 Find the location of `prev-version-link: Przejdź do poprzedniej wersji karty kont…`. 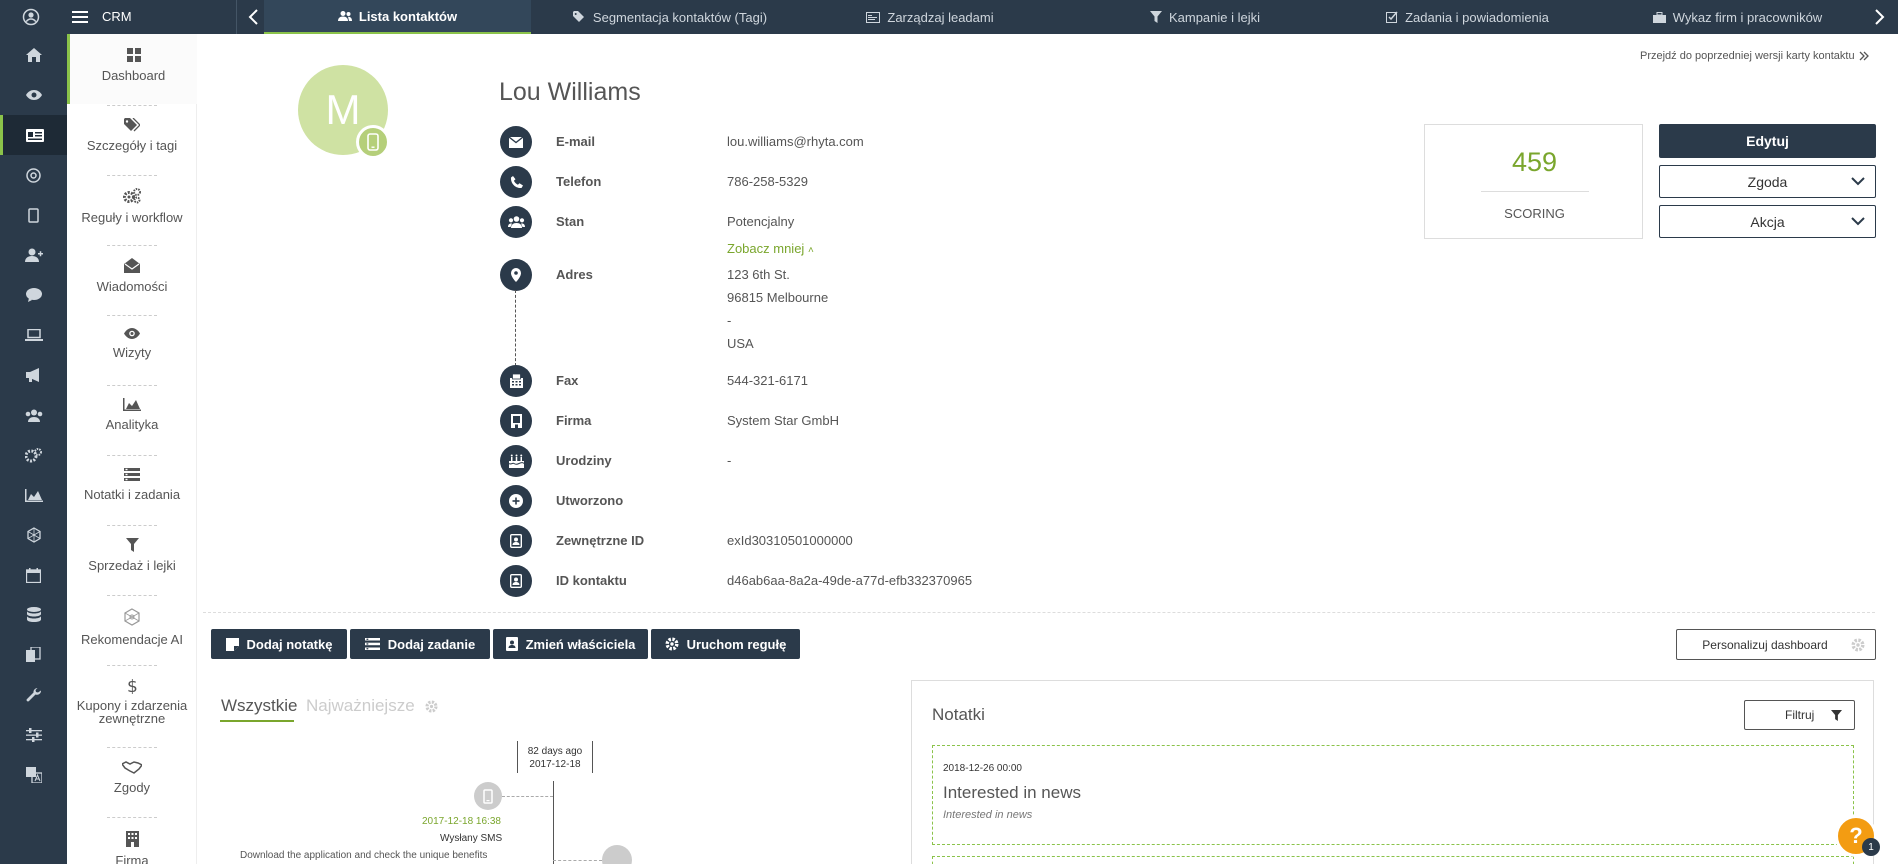

prev-version-link: Przejdź do poprzedniej wersji karty kont… is located at coordinates (1754, 56).